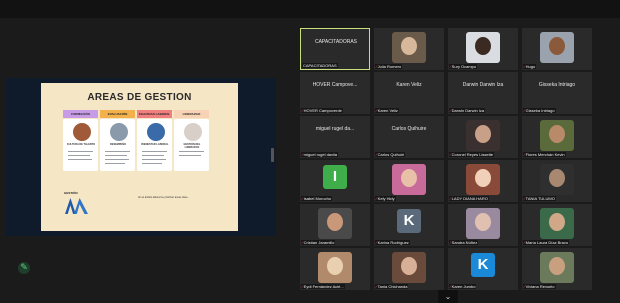 The width and height of the screenshot is (620, 303). What do you see at coordinates (117, 145) in the screenshot?
I see `slide-card: DESEMPEÑO` at bounding box center [117, 145].